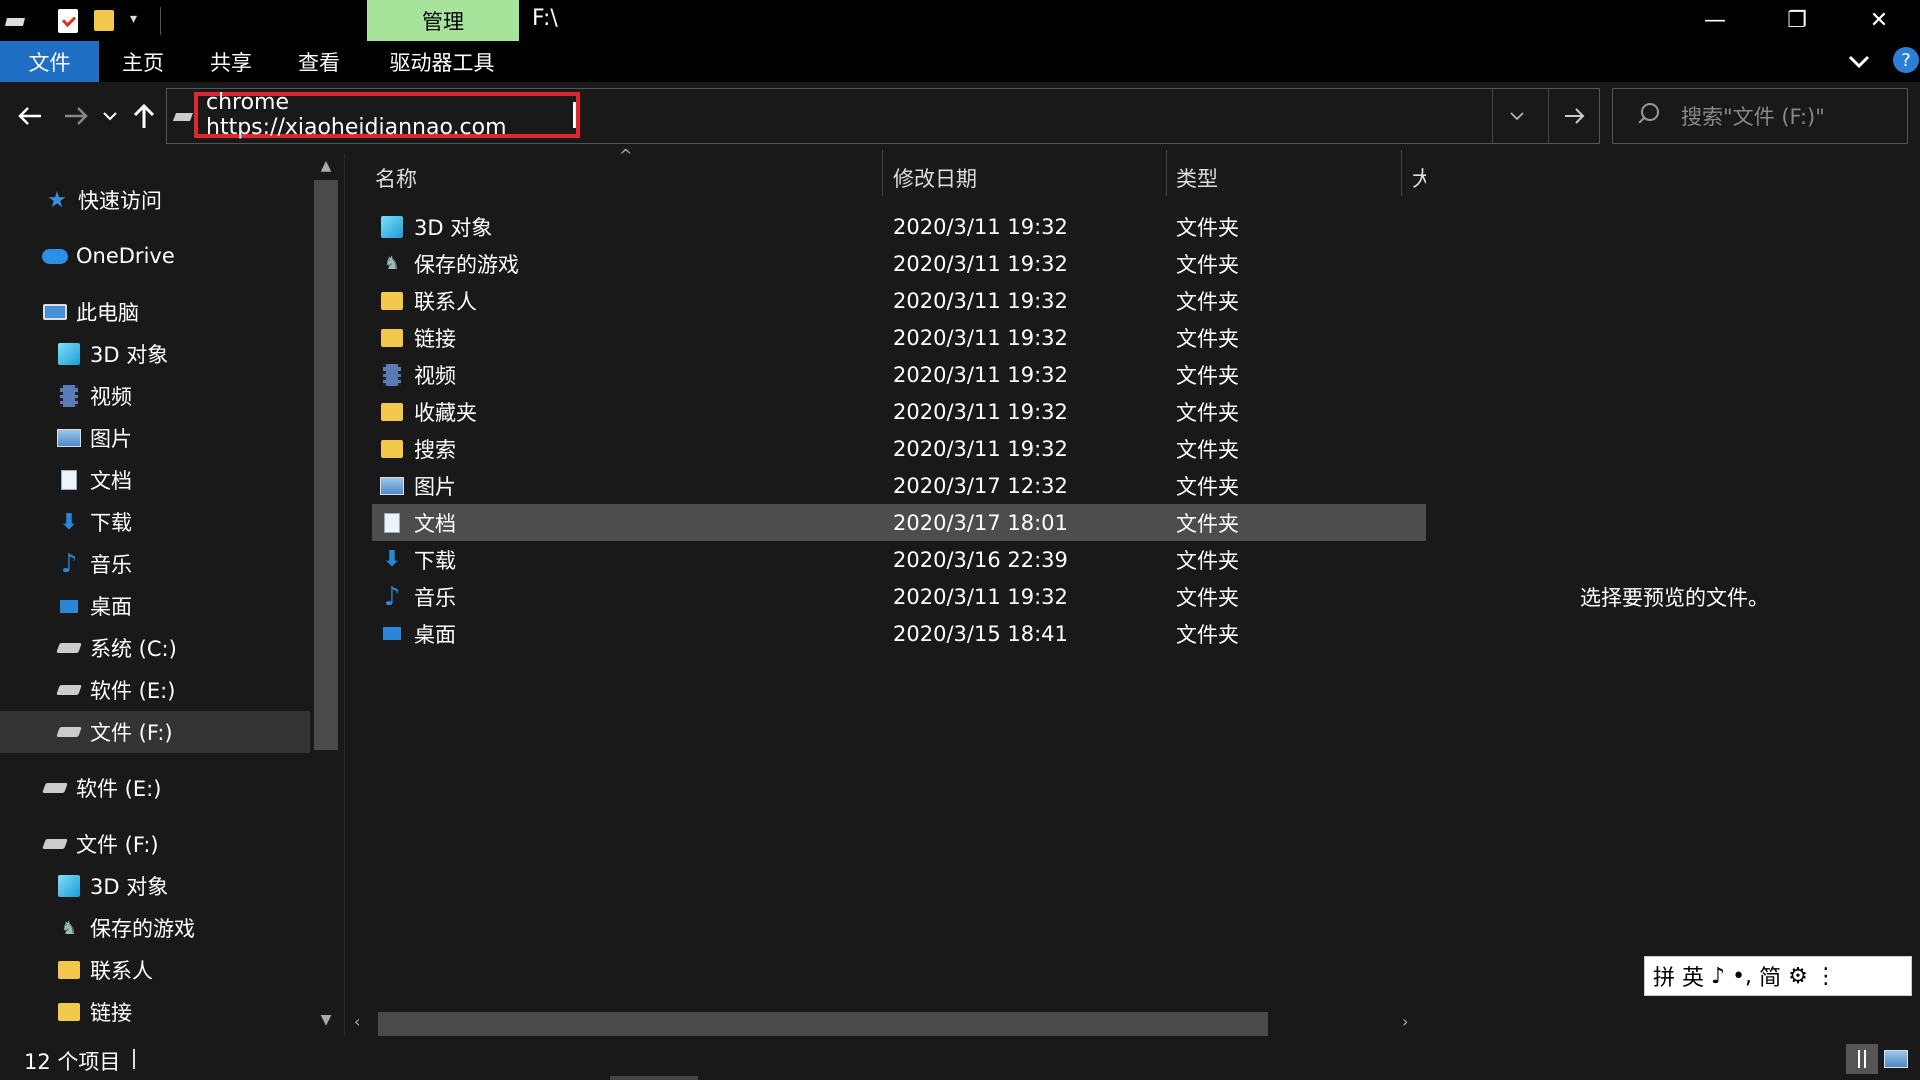 The image size is (1920, 1080). I want to click on minimize-button: —, so click(1715, 20).